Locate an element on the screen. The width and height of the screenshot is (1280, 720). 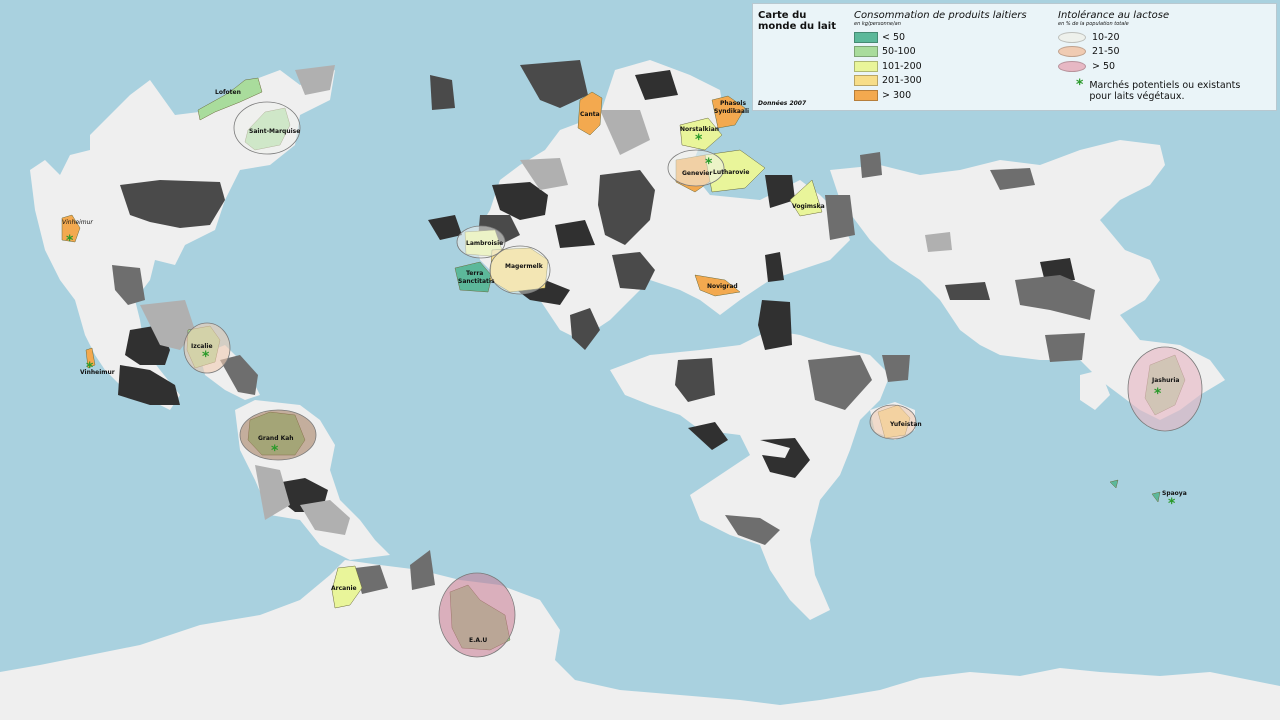
legend-intolerance-heading: Intolérance au lactose is located at coordinates (1114, 15).